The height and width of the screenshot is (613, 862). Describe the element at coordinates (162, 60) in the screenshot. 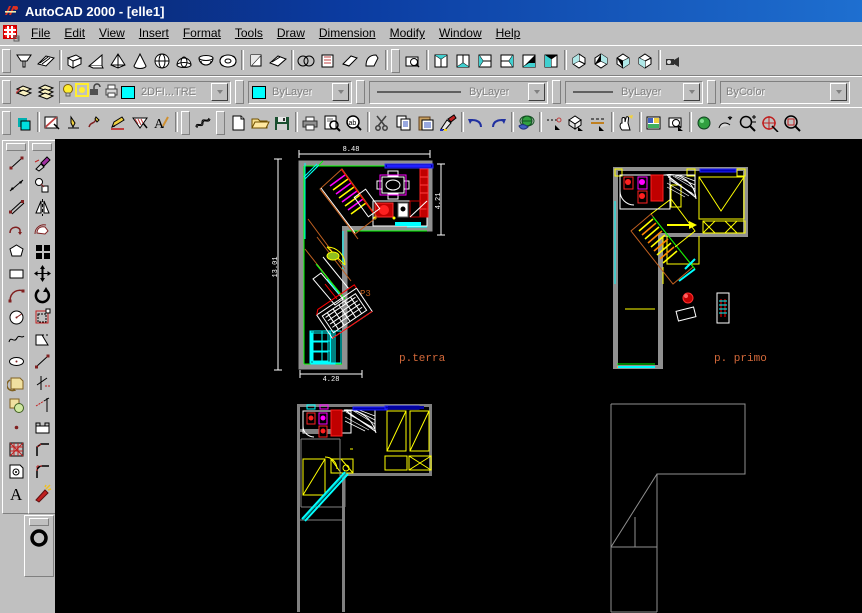

I see `solids-sphere-icon` at that location.